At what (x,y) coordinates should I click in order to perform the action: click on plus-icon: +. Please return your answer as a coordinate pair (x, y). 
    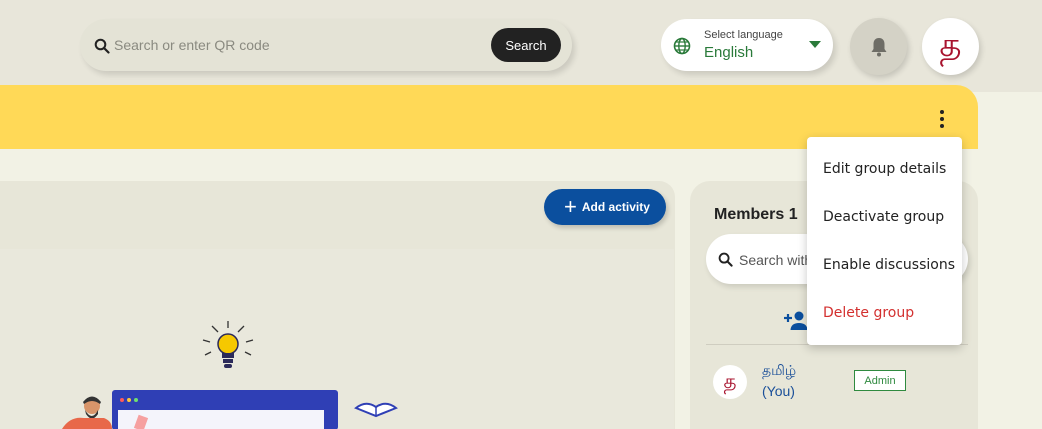
    Looking at the image, I should click on (570, 206).